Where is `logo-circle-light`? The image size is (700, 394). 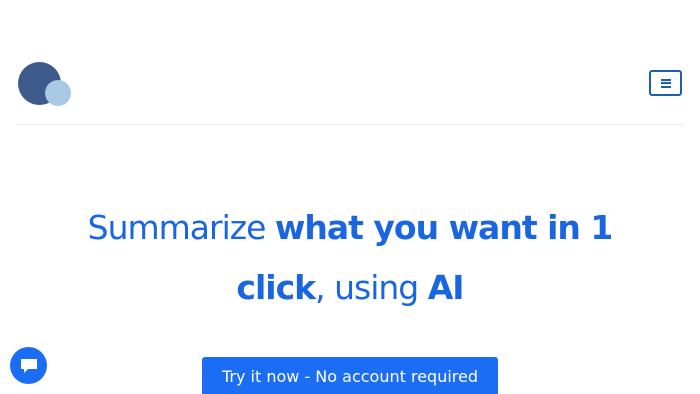
logo-circle-light is located at coordinates (58, 93).